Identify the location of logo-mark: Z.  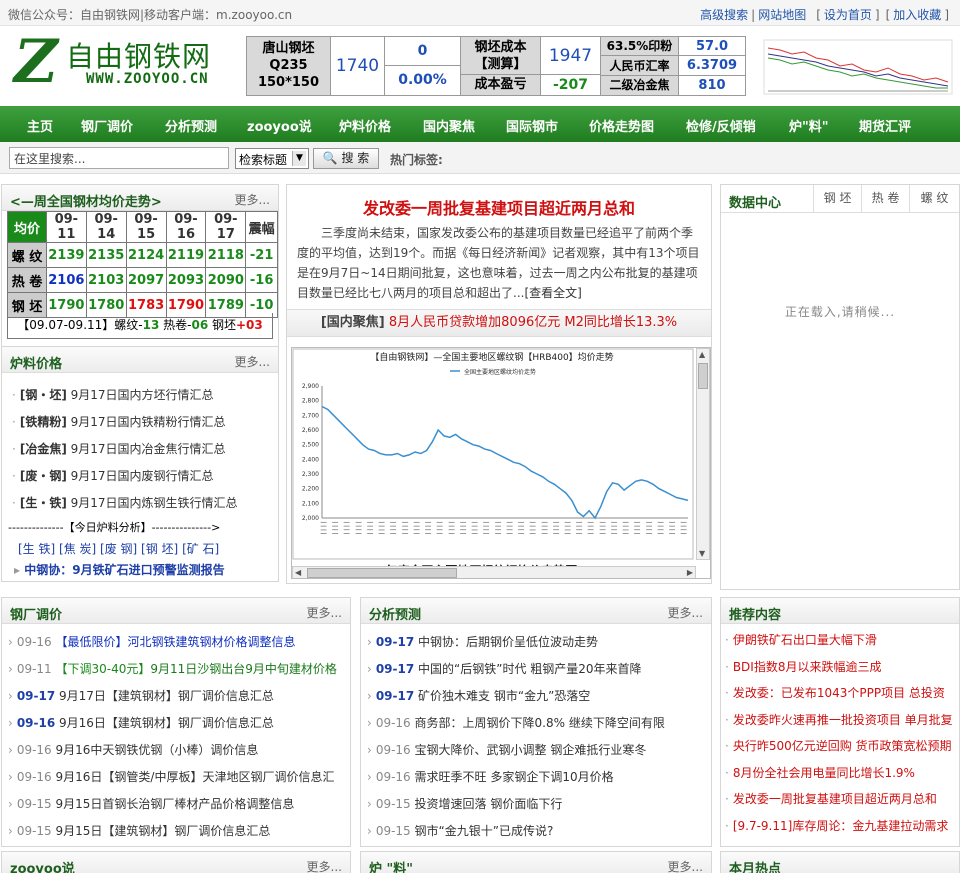
(36, 62).